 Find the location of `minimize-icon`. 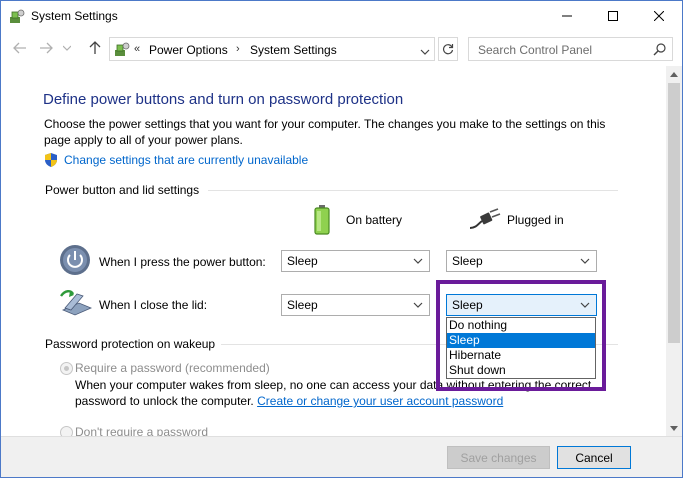

minimize-icon is located at coordinates (567, 16).